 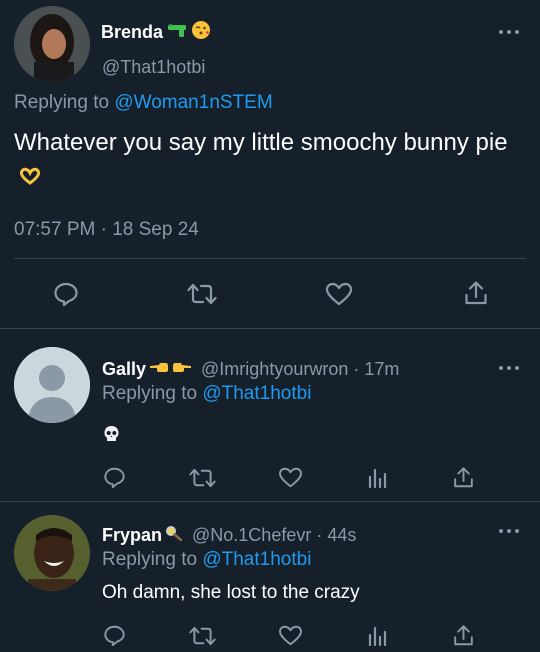 What do you see at coordinates (382, 368) in the screenshot?
I see `reply-time: 17m` at bounding box center [382, 368].